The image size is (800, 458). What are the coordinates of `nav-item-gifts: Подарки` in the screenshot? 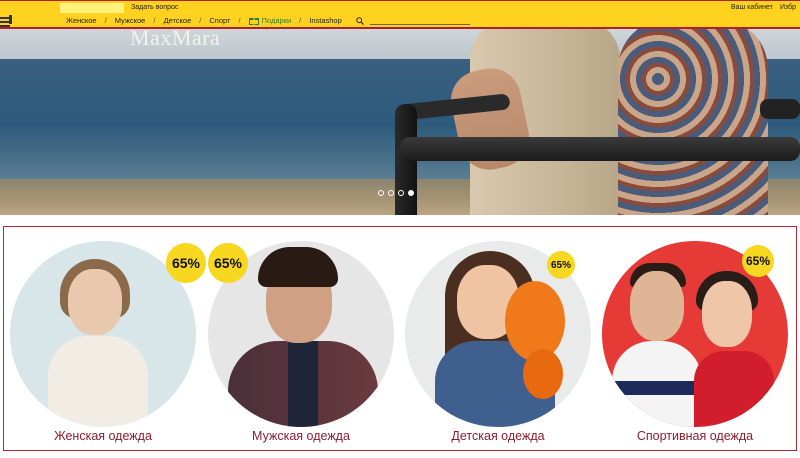 It's located at (270, 20).